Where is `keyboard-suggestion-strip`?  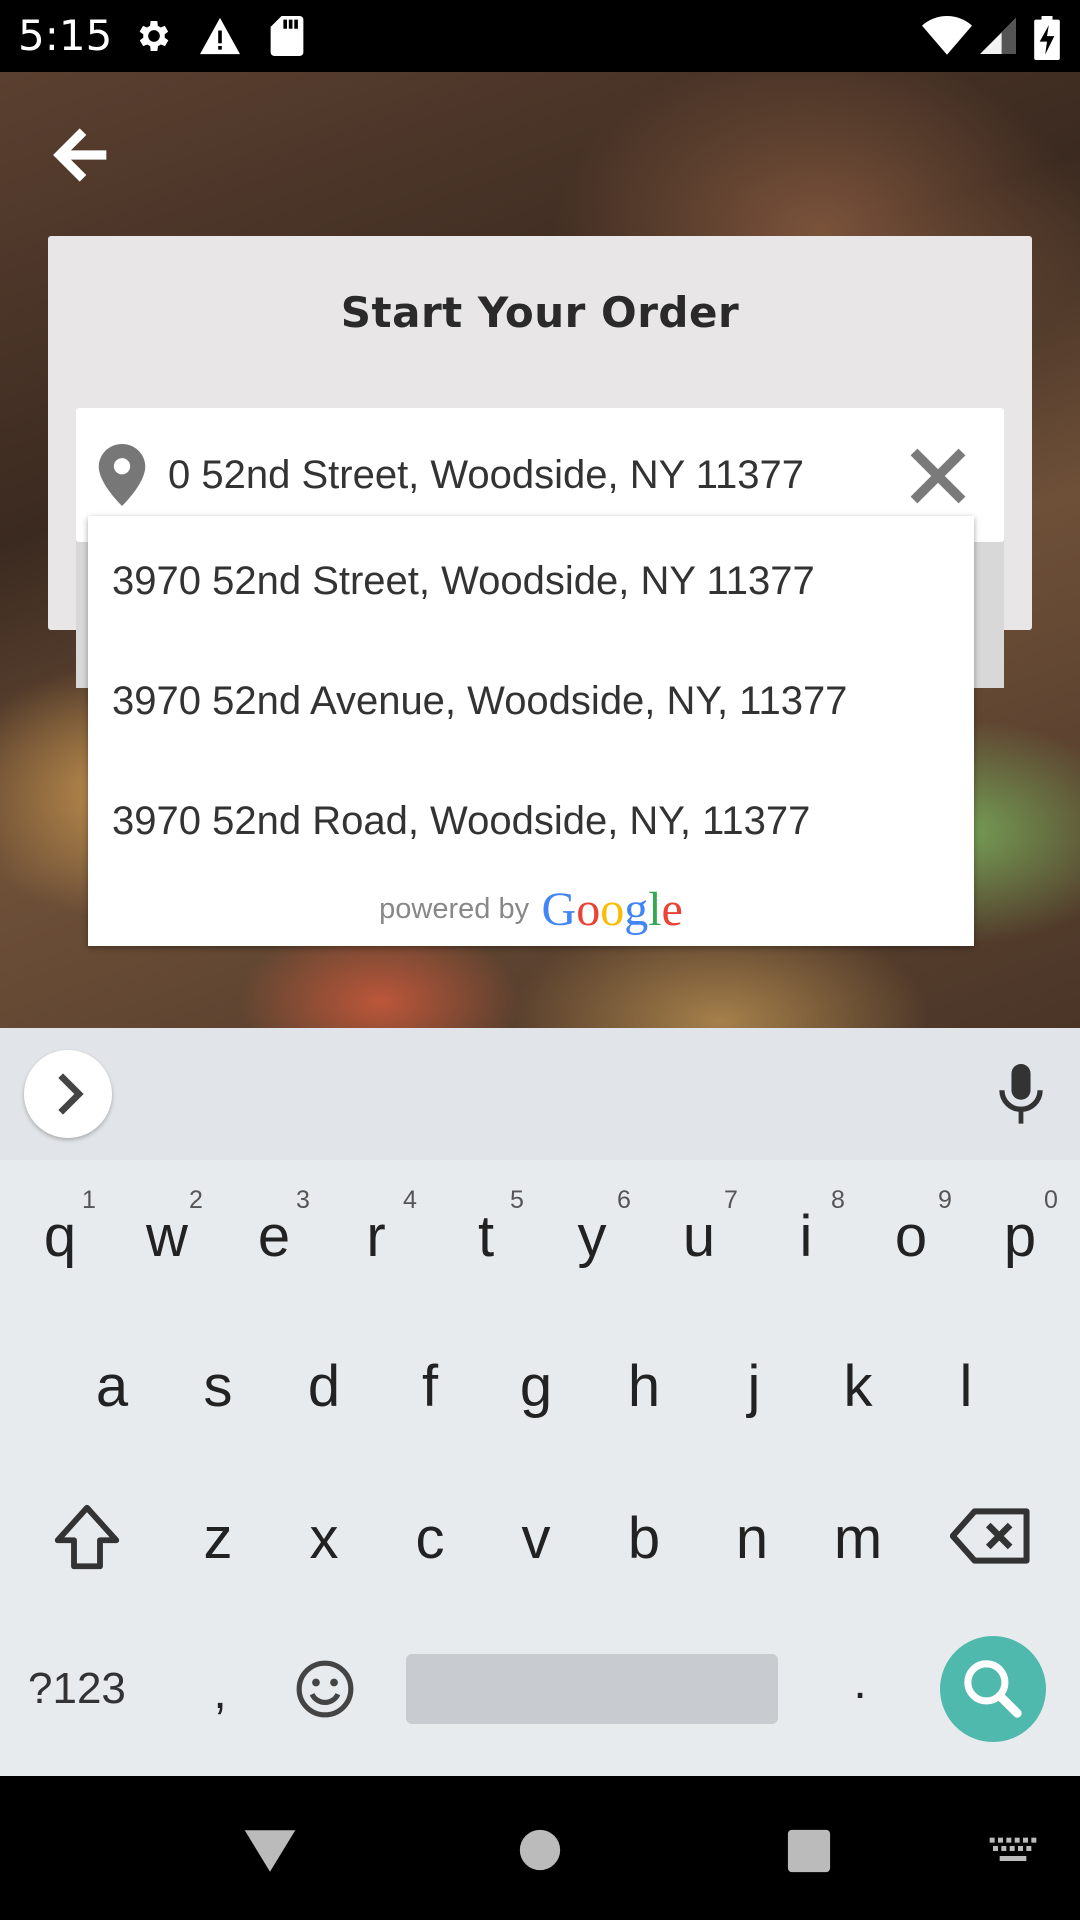 keyboard-suggestion-strip is located at coordinates (540, 1094).